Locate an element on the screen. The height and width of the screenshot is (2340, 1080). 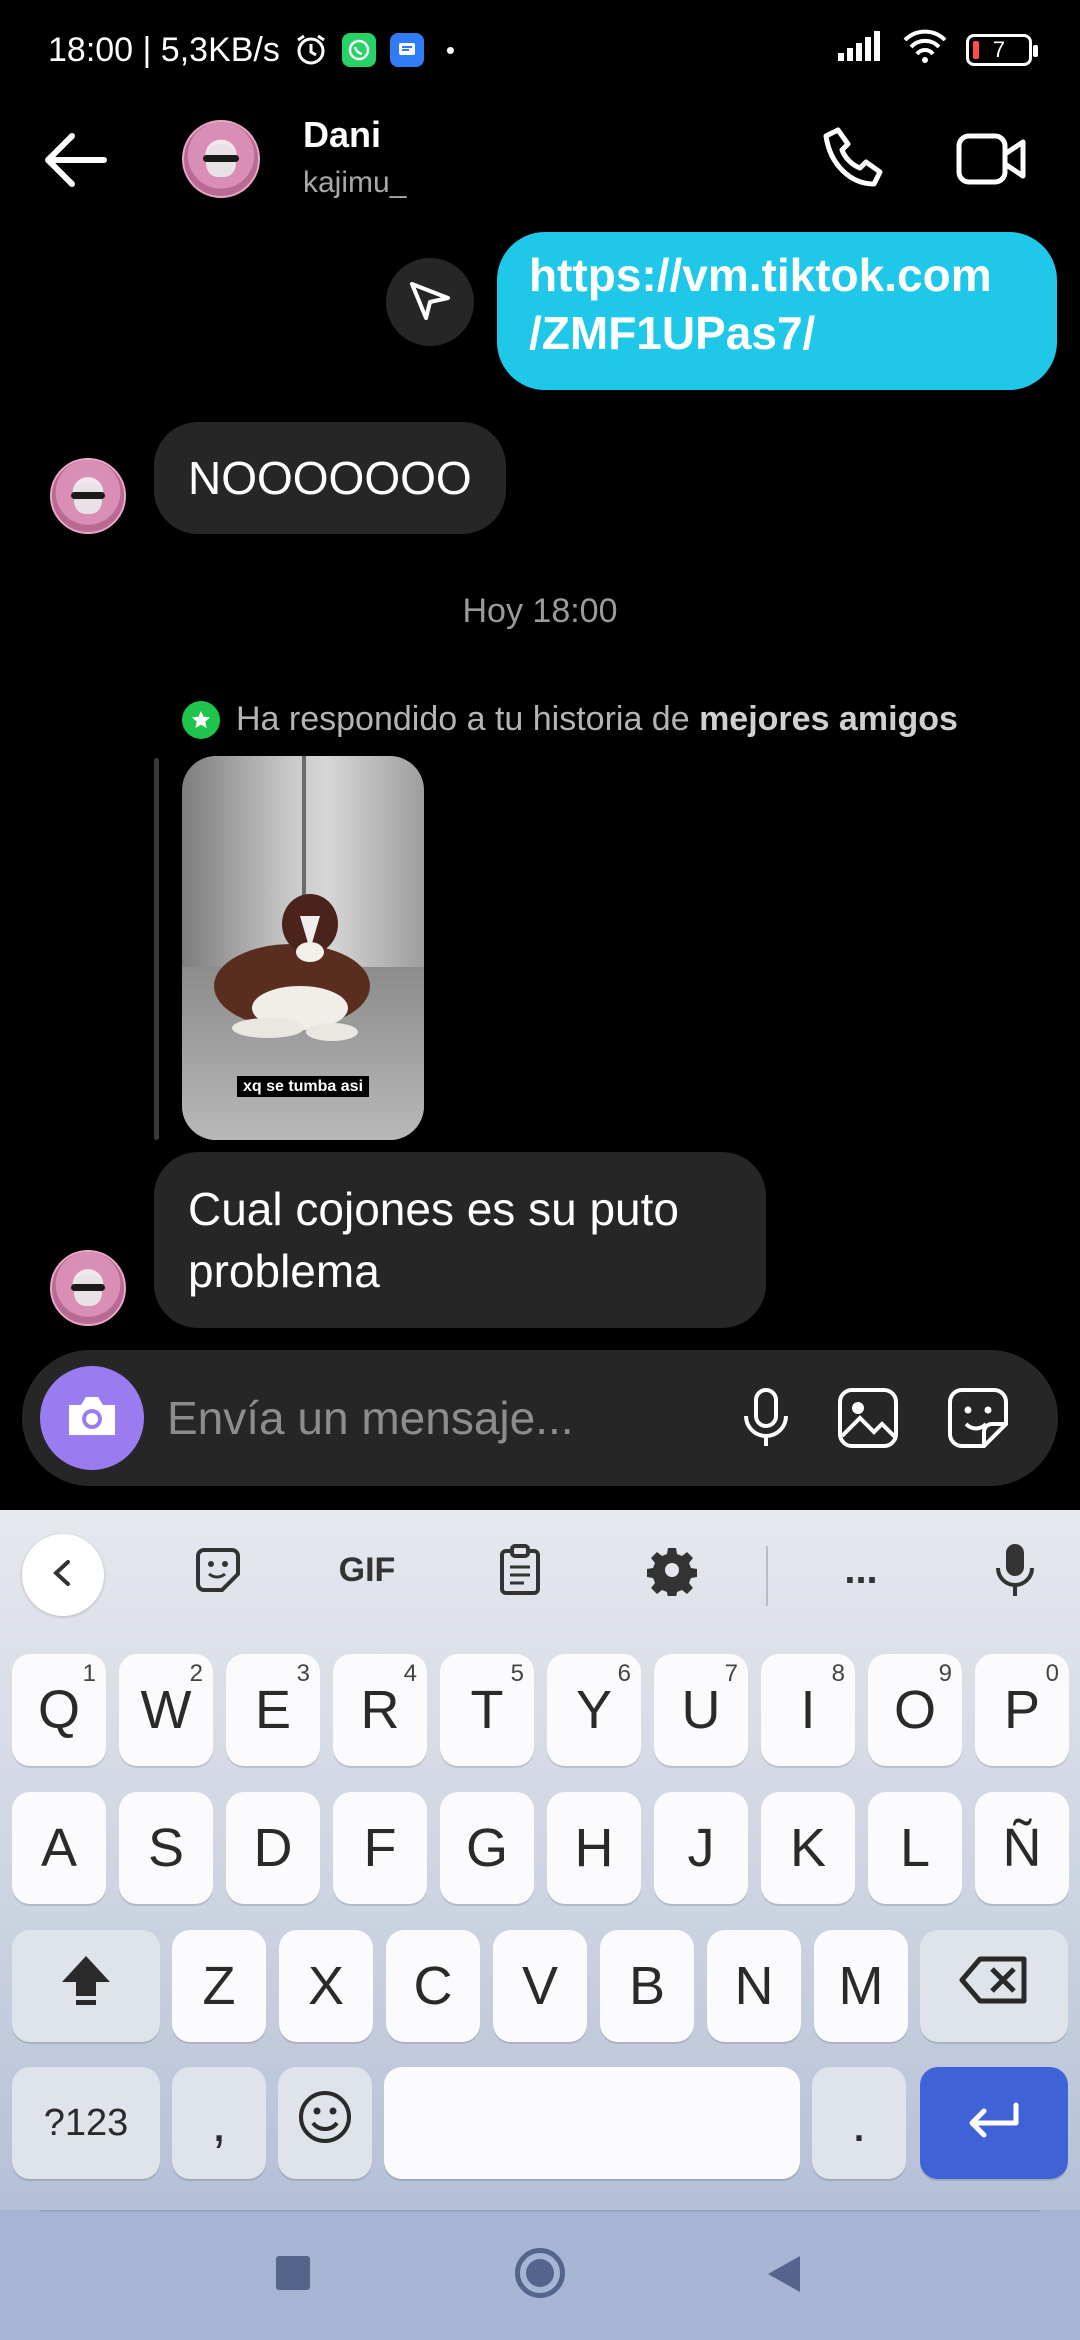
clipboard-icon is located at coordinates (520, 1570).